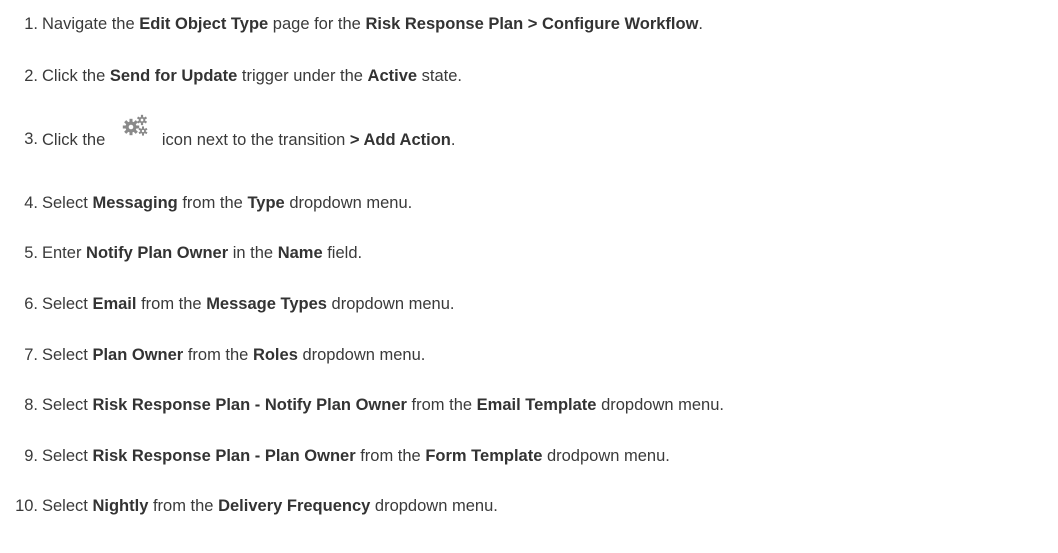  What do you see at coordinates (173, 76) in the screenshot?
I see `bold-term: Send for Update` at bounding box center [173, 76].